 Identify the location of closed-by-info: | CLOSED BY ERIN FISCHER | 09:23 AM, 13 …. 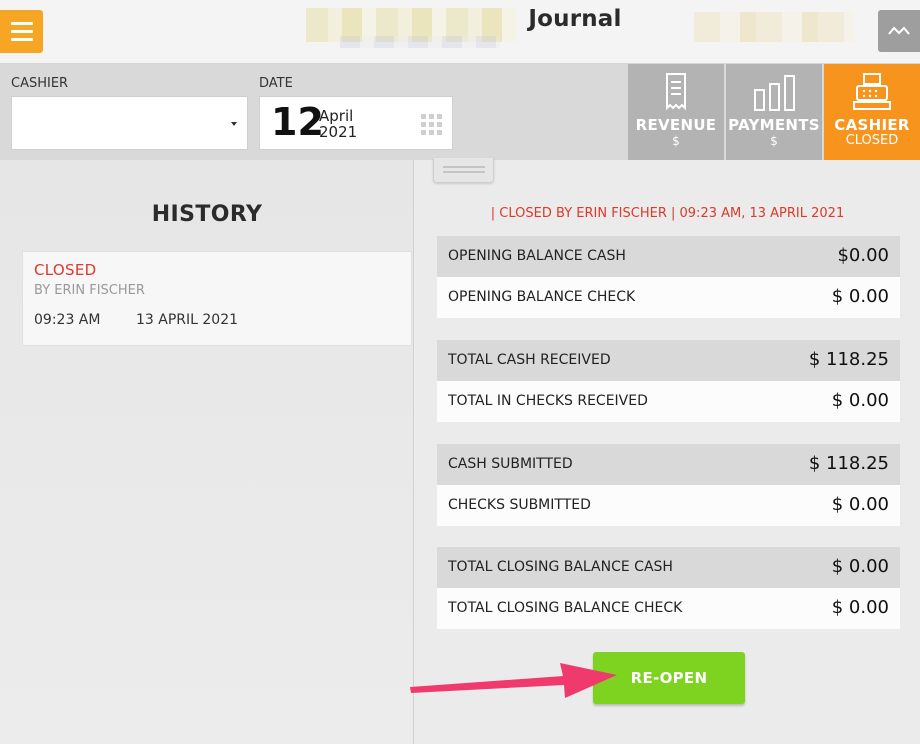
(667, 213).